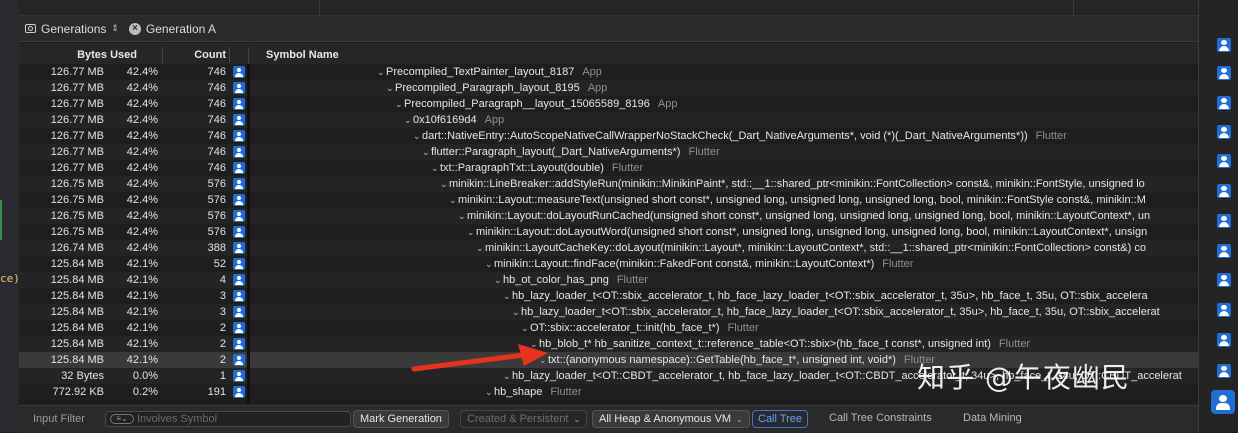 Image resolution: width=1238 pixels, height=433 pixels. I want to click on dropdown-chevron-icon: ⌄, so click(739, 419).